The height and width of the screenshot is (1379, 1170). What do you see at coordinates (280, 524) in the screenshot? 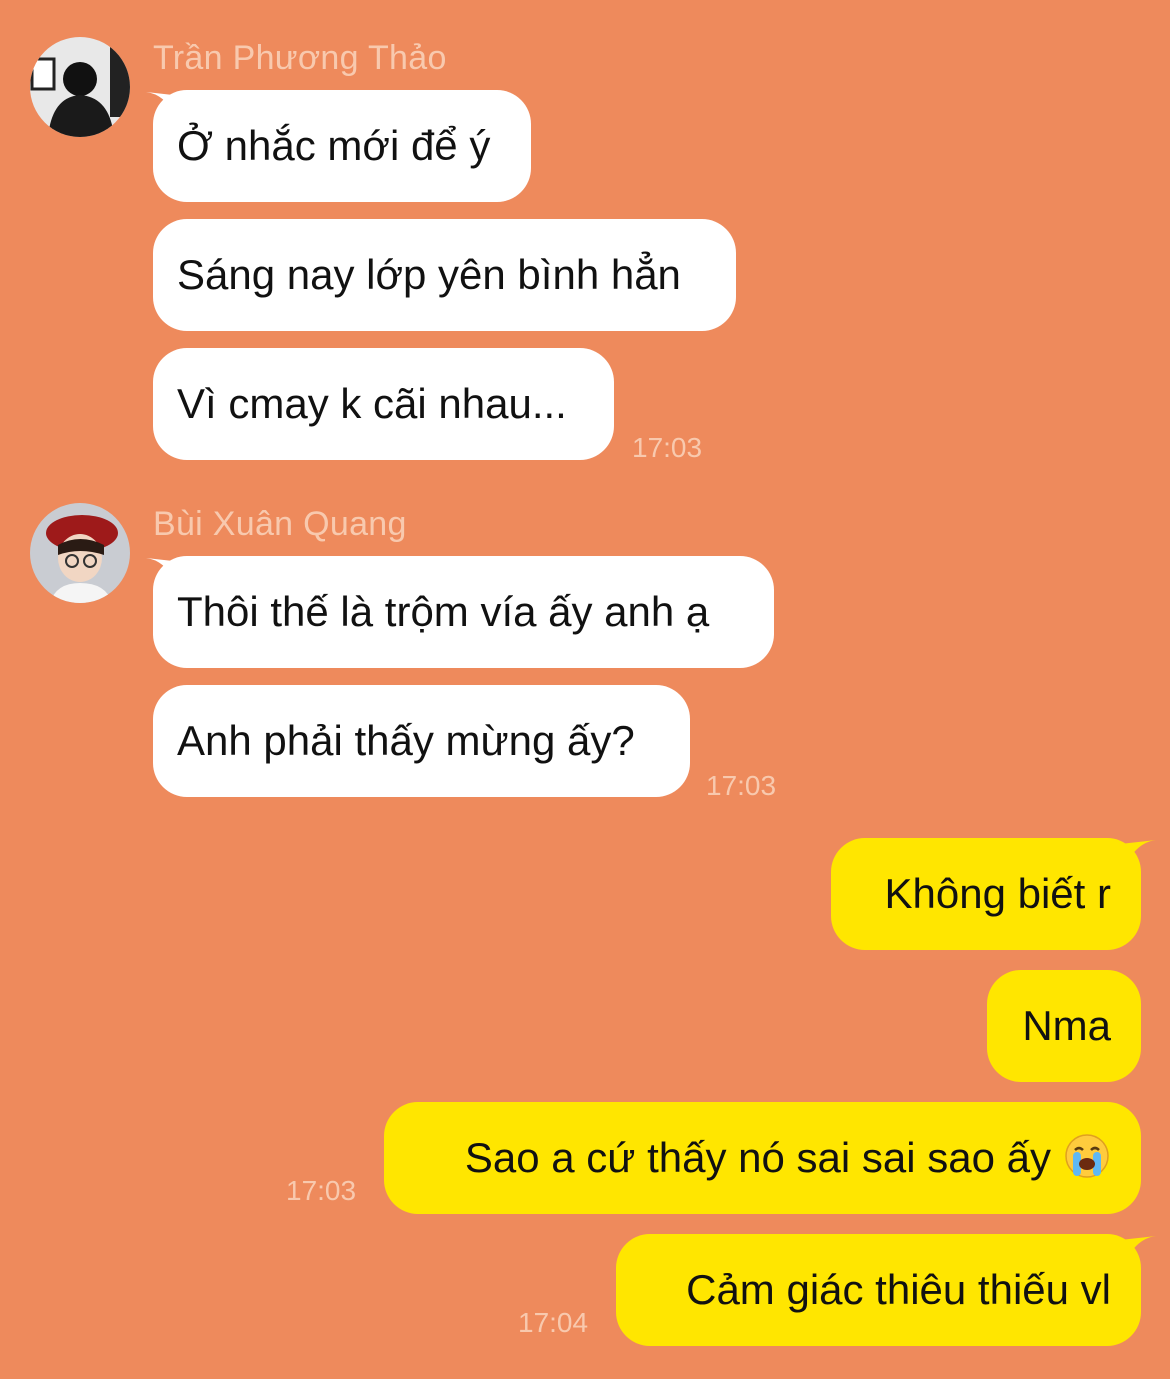
I see `sender-name: Bùi Xuân Quang` at bounding box center [280, 524].